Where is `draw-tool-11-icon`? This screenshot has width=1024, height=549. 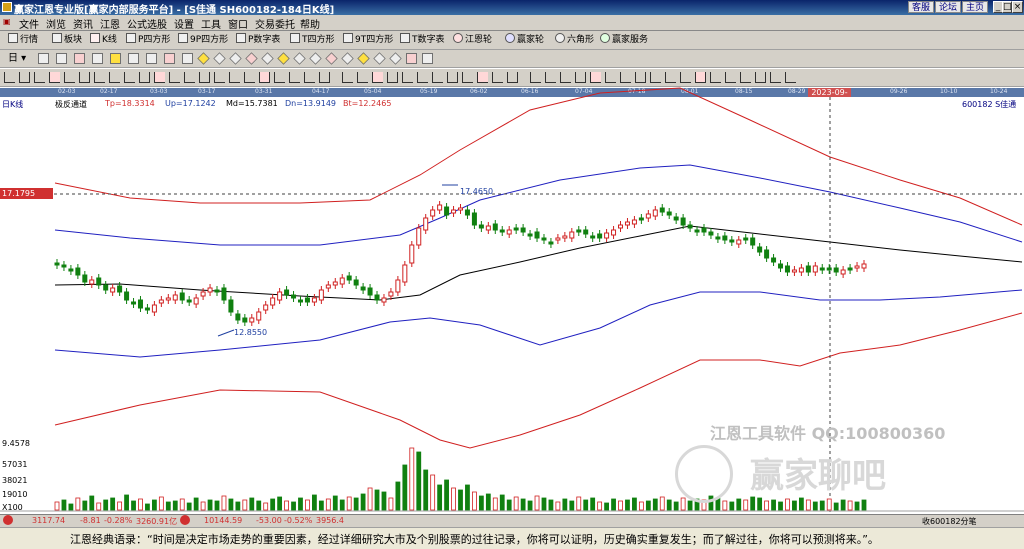
draw-tool-11-icon is located at coordinates (159, 77).